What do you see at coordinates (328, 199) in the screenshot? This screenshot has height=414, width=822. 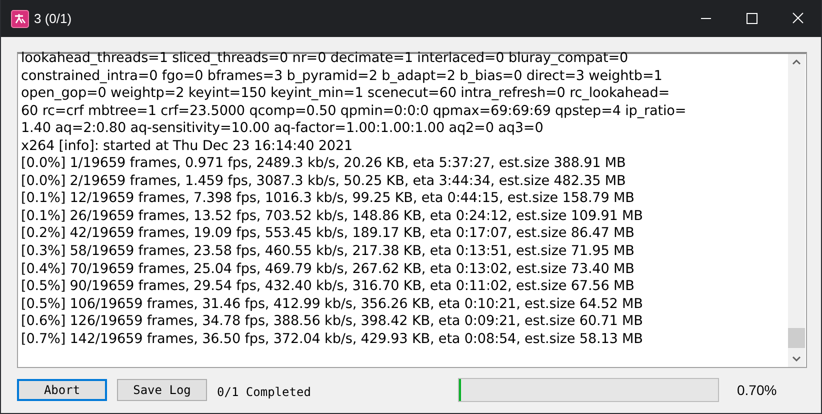 I see `log-line: [0.1%] 12/19659 frames, 7.398 fps, 1016.3 kb/s, 99.25 KB, eta 0:44:15, est.size 158.79 MB` at bounding box center [328, 199].